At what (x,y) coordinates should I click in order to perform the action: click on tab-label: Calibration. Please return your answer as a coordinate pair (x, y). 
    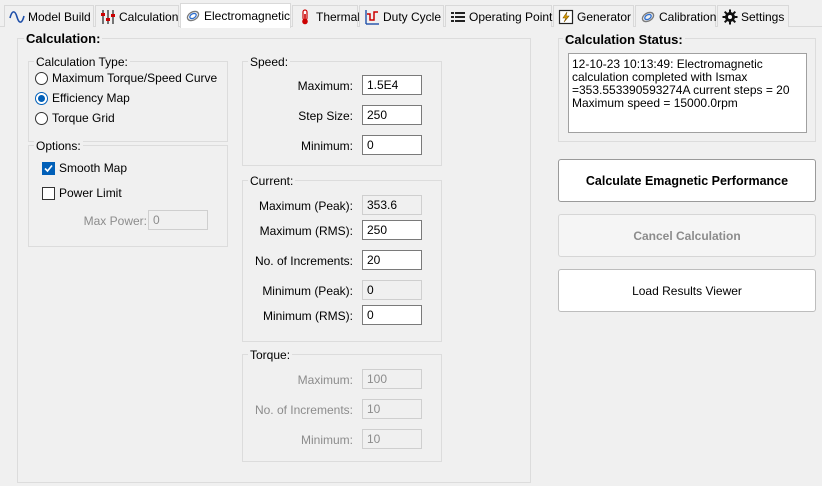
    Looking at the image, I should click on (688, 16).